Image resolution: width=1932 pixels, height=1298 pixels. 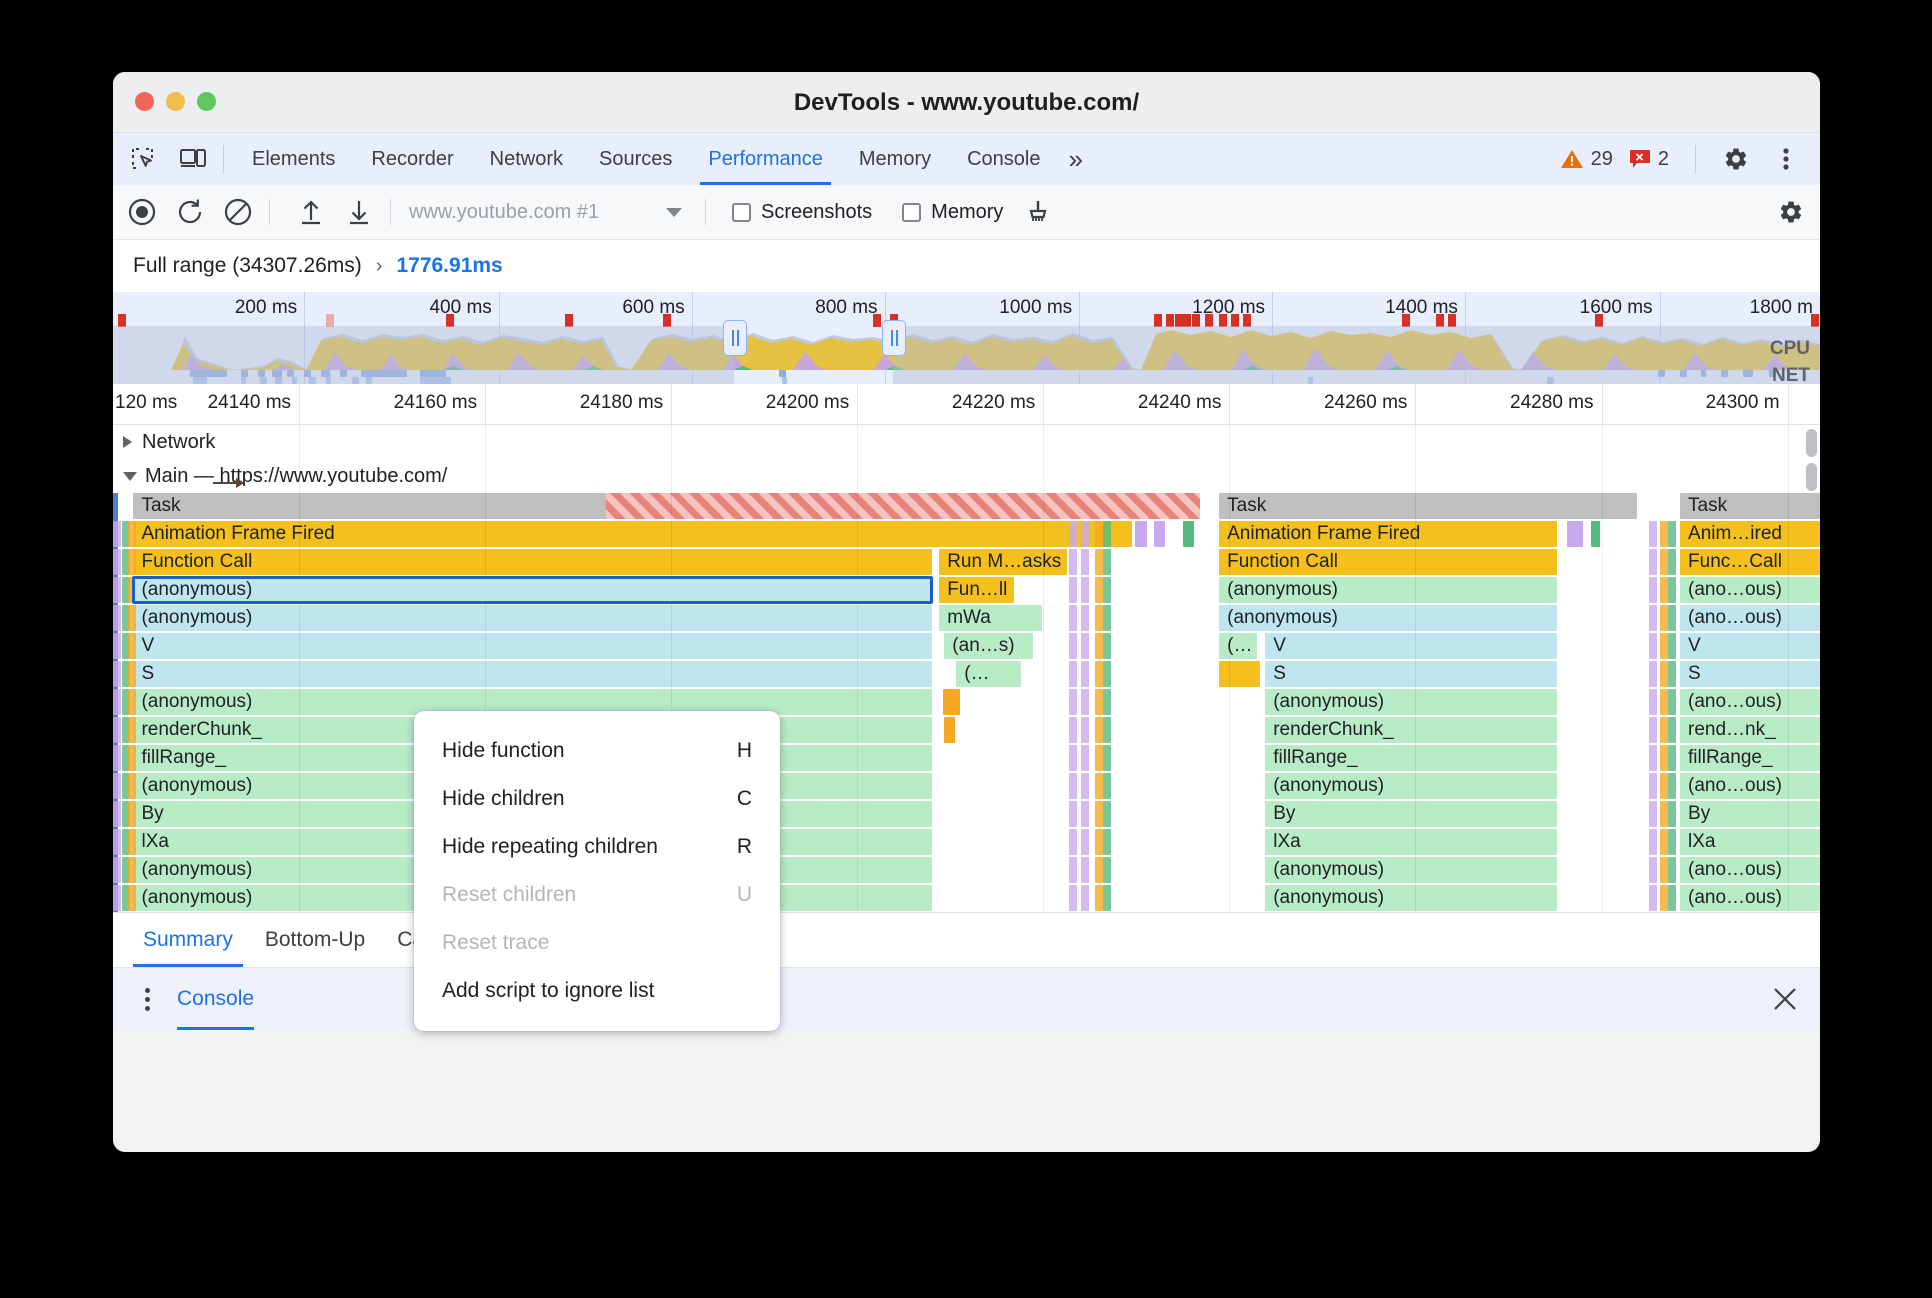 I want to click on close-icon, so click(x=1785, y=999).